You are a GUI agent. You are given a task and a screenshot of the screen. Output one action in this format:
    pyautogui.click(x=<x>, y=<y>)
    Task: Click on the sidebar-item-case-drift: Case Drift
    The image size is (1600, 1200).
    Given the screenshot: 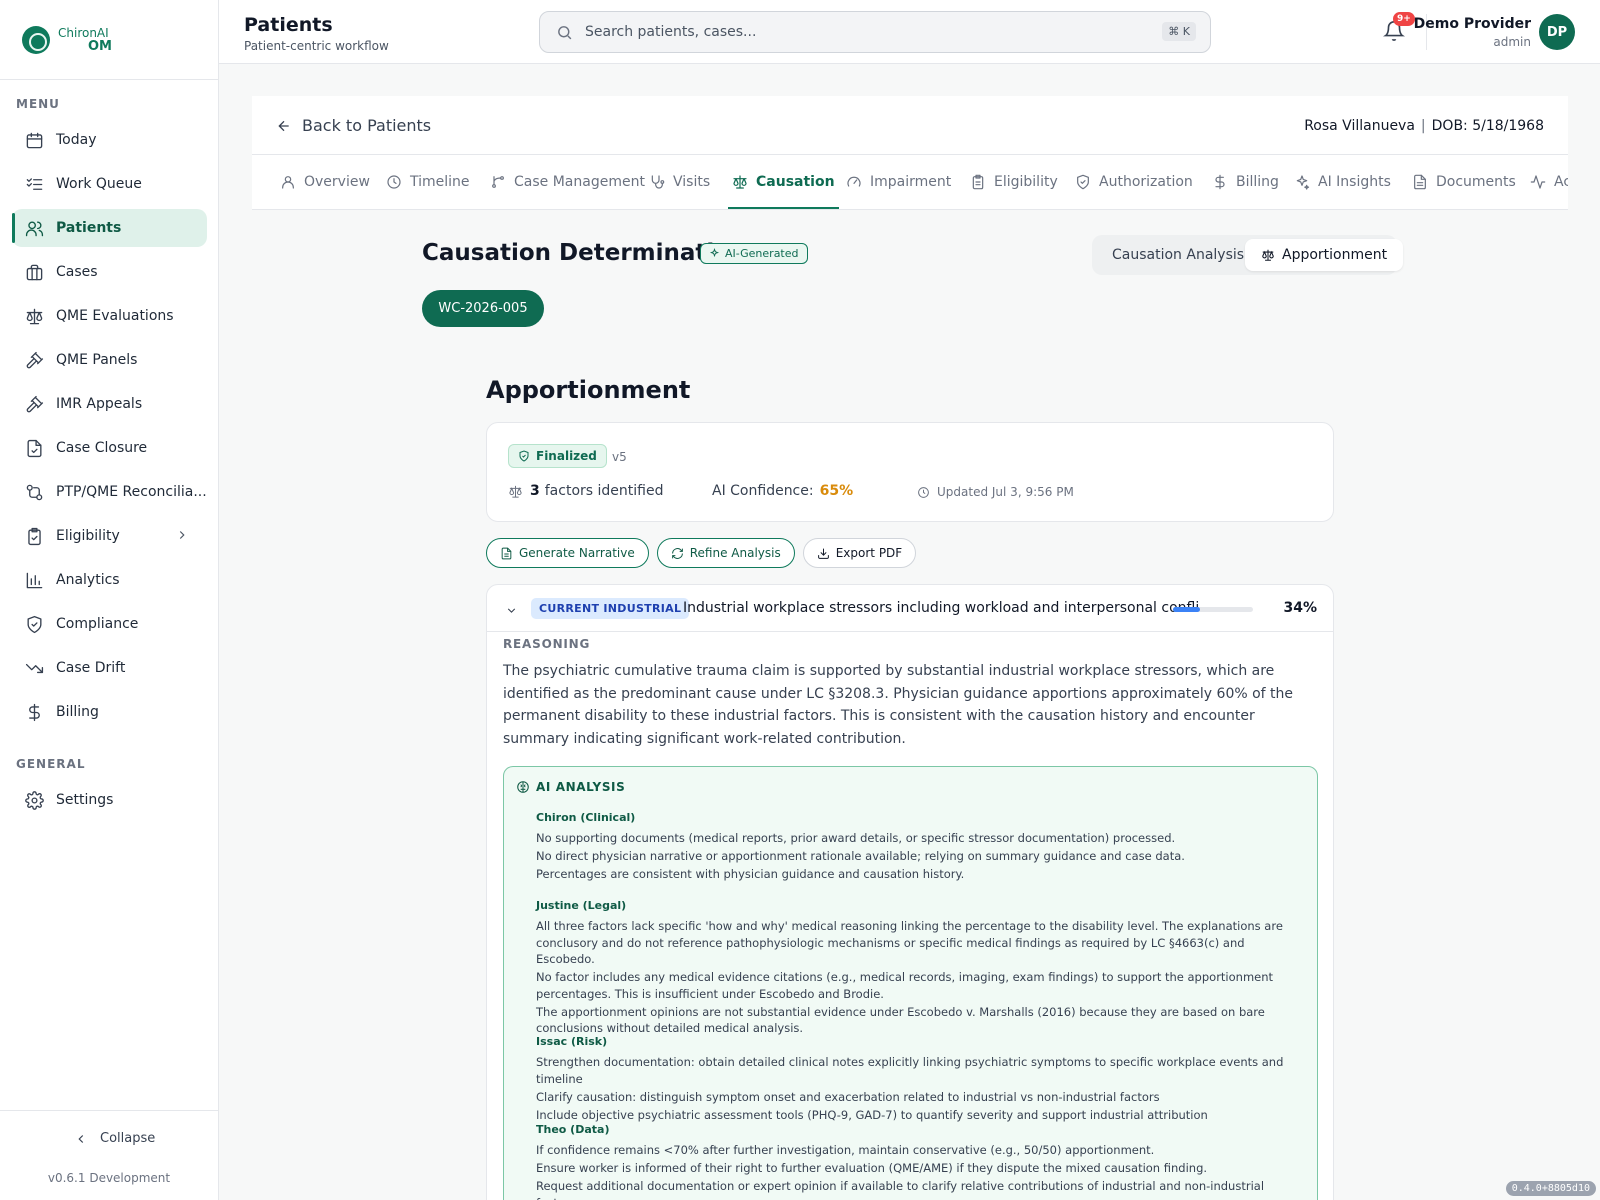 What is the action you would take?
    pyautogui.click(x=109, y=668)
    